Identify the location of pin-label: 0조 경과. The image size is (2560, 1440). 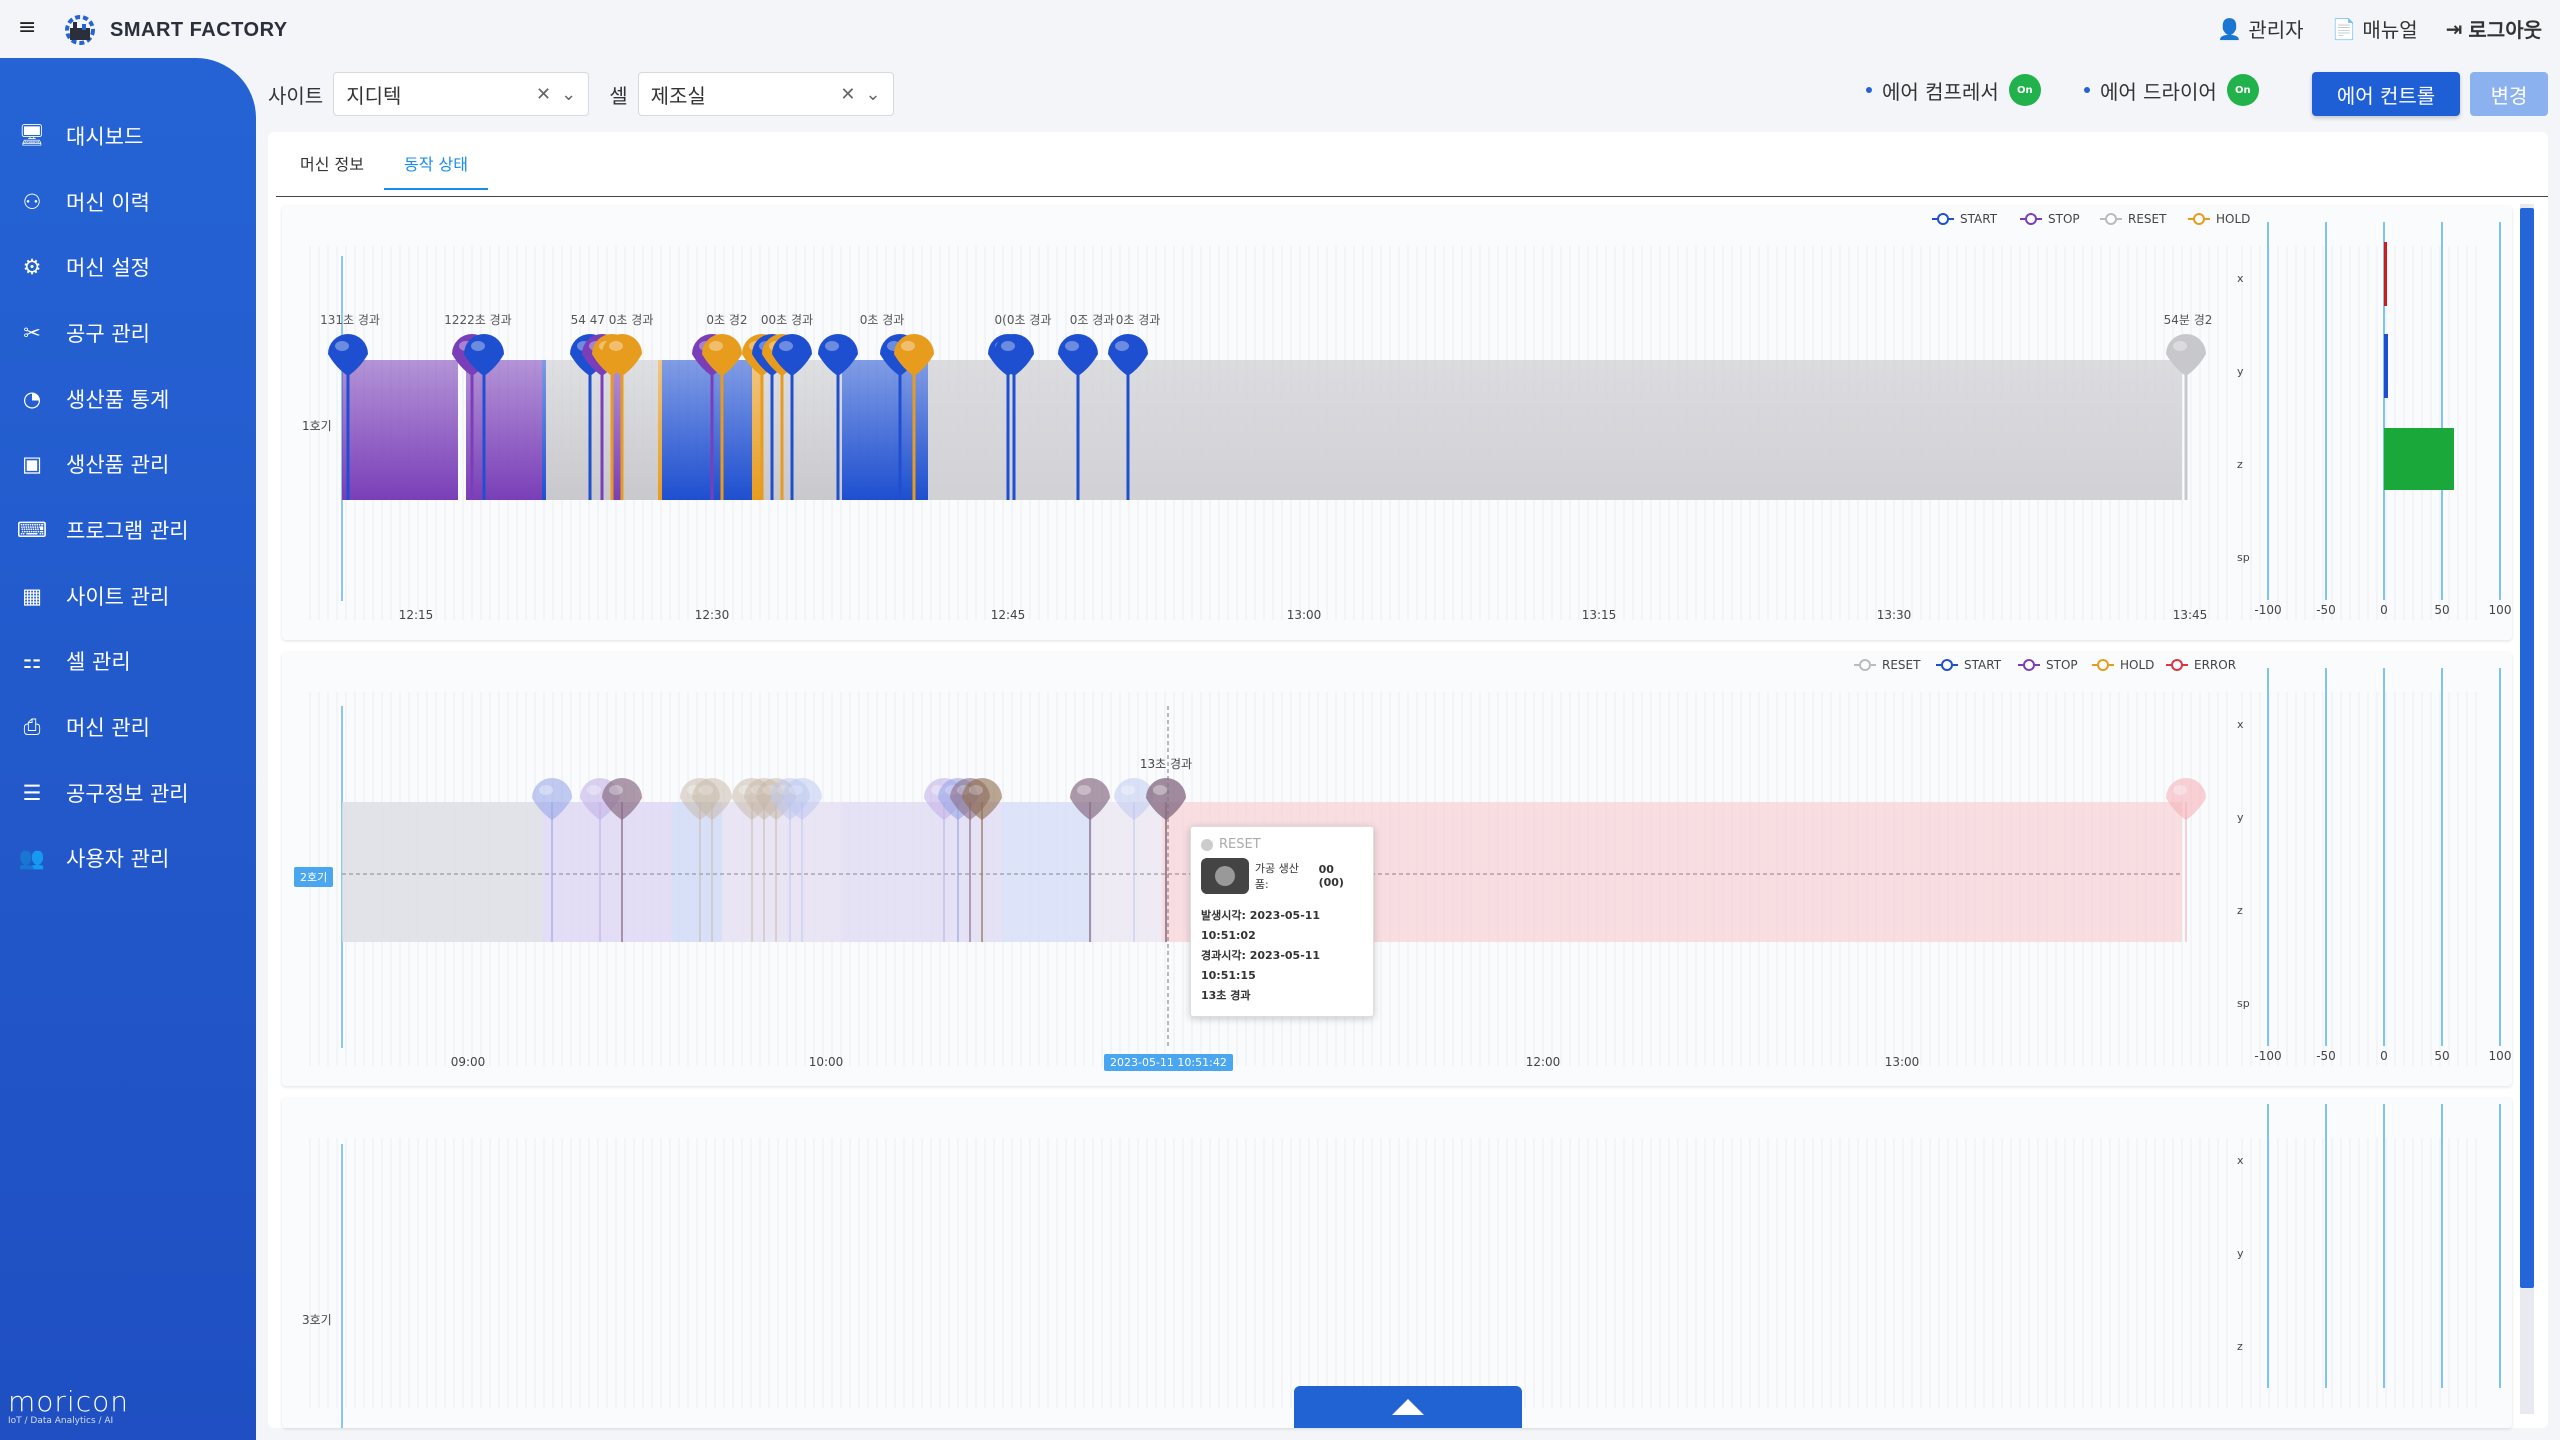
(1092, 320).